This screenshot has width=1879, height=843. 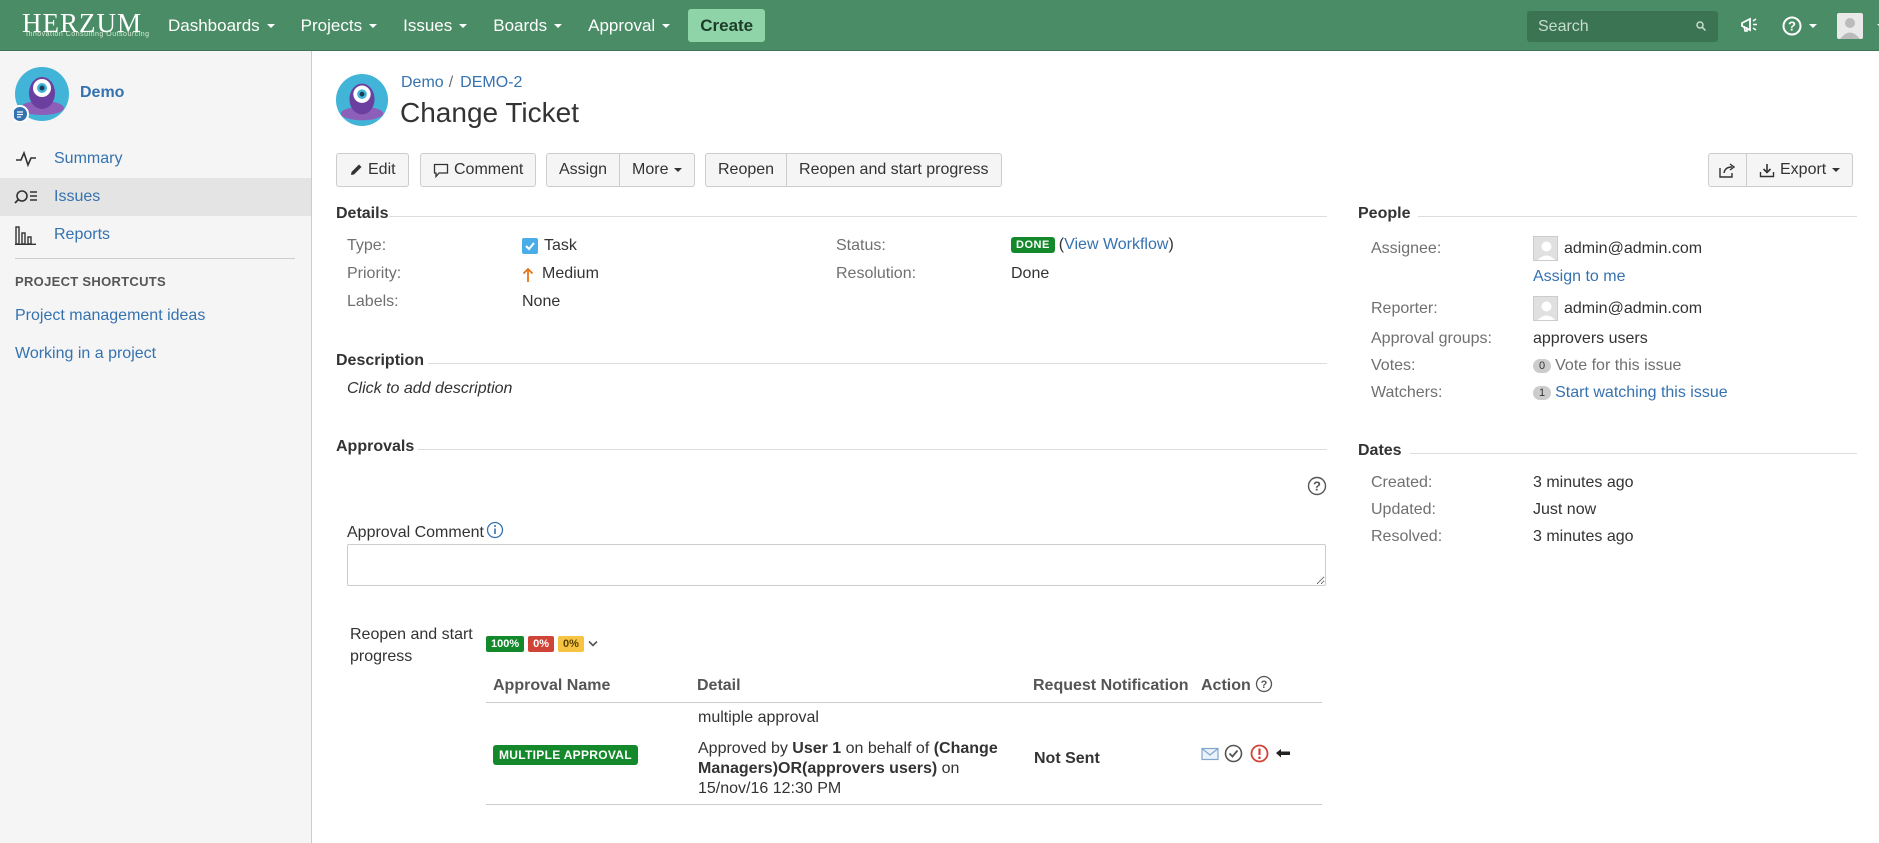 What do you see at coordinates (88, 34) in the screenshot?
I see `logo-tagline: Innovation Consulting Outsourcing` at bounding box center [88, 34].